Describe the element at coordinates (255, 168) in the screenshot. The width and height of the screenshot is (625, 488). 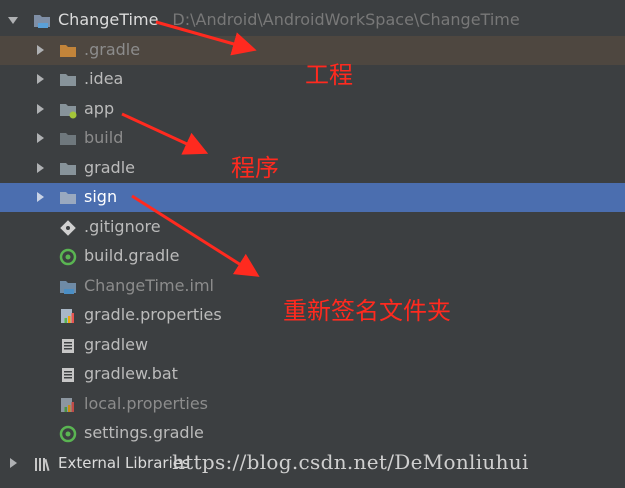
I see `annotation-program: 程序` at that location.